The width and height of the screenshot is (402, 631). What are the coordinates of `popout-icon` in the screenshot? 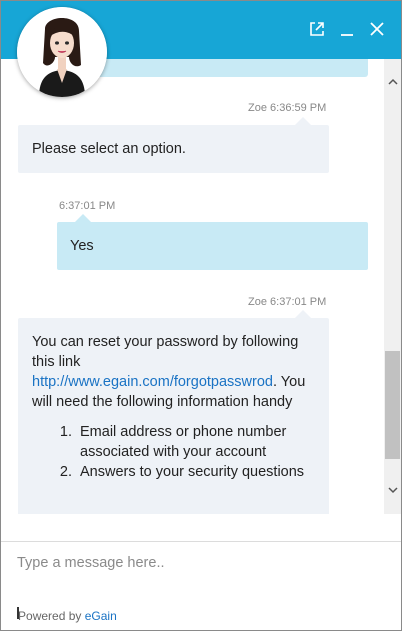 It's located at (317, 29).